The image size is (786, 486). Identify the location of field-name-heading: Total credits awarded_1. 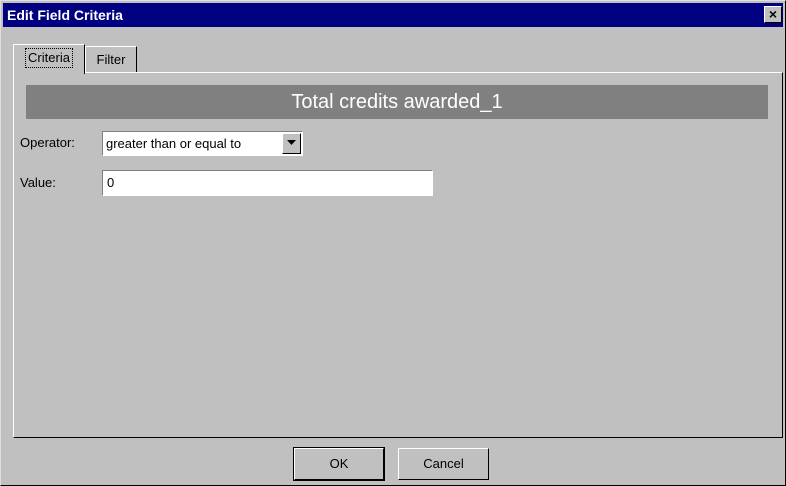
(397, 102).